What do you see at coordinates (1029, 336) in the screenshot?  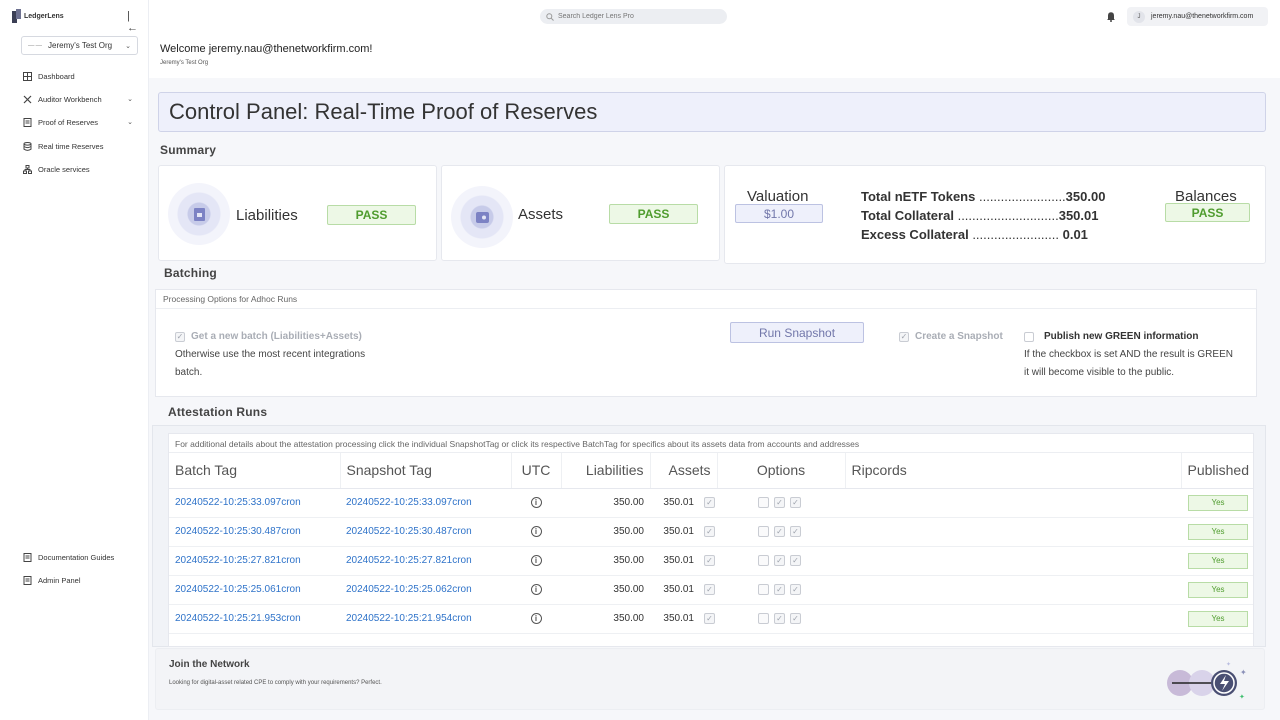 I see `publish-green-checkbox` at bounding box center [1029, 336].